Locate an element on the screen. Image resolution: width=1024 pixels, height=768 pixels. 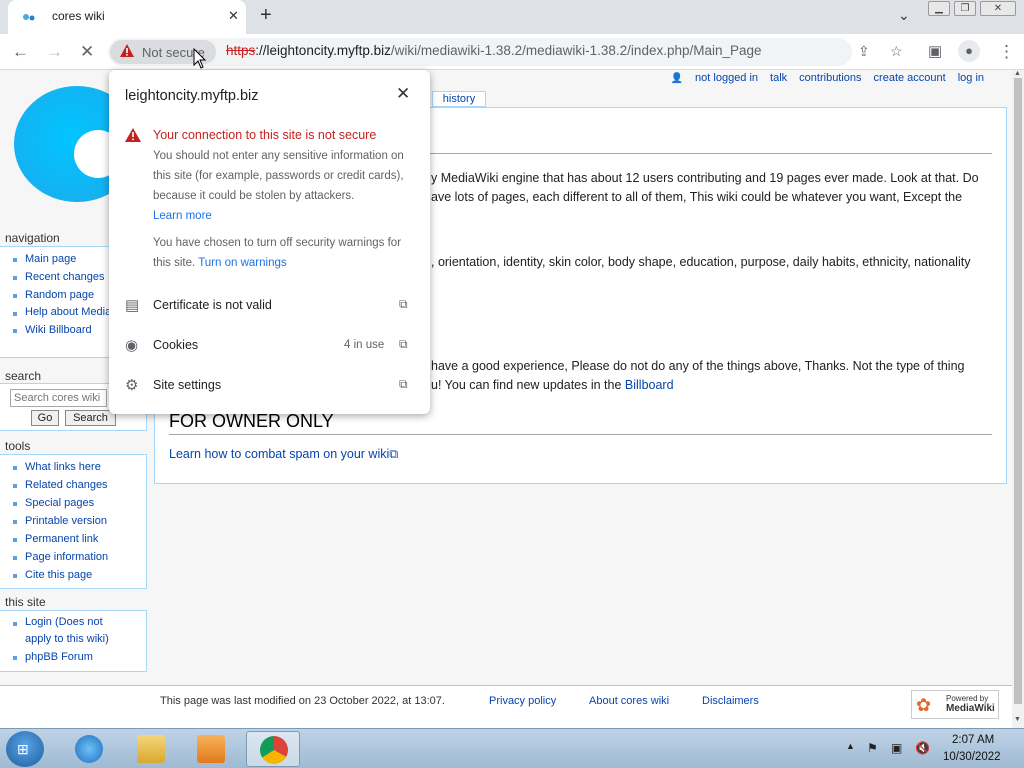
action-center-flag-icon: ⚑ is located at coordinates (872, 748).